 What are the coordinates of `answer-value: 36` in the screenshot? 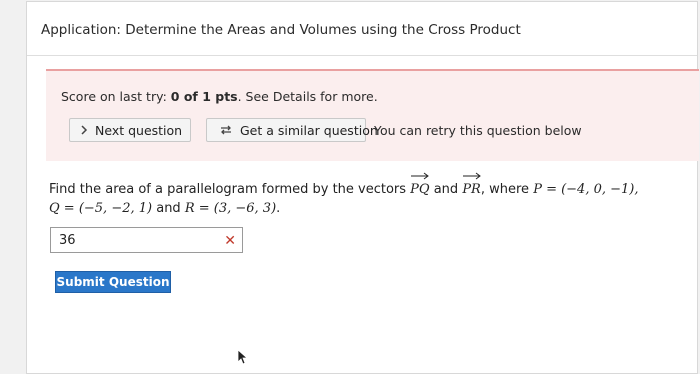 It's located at (67, 240).